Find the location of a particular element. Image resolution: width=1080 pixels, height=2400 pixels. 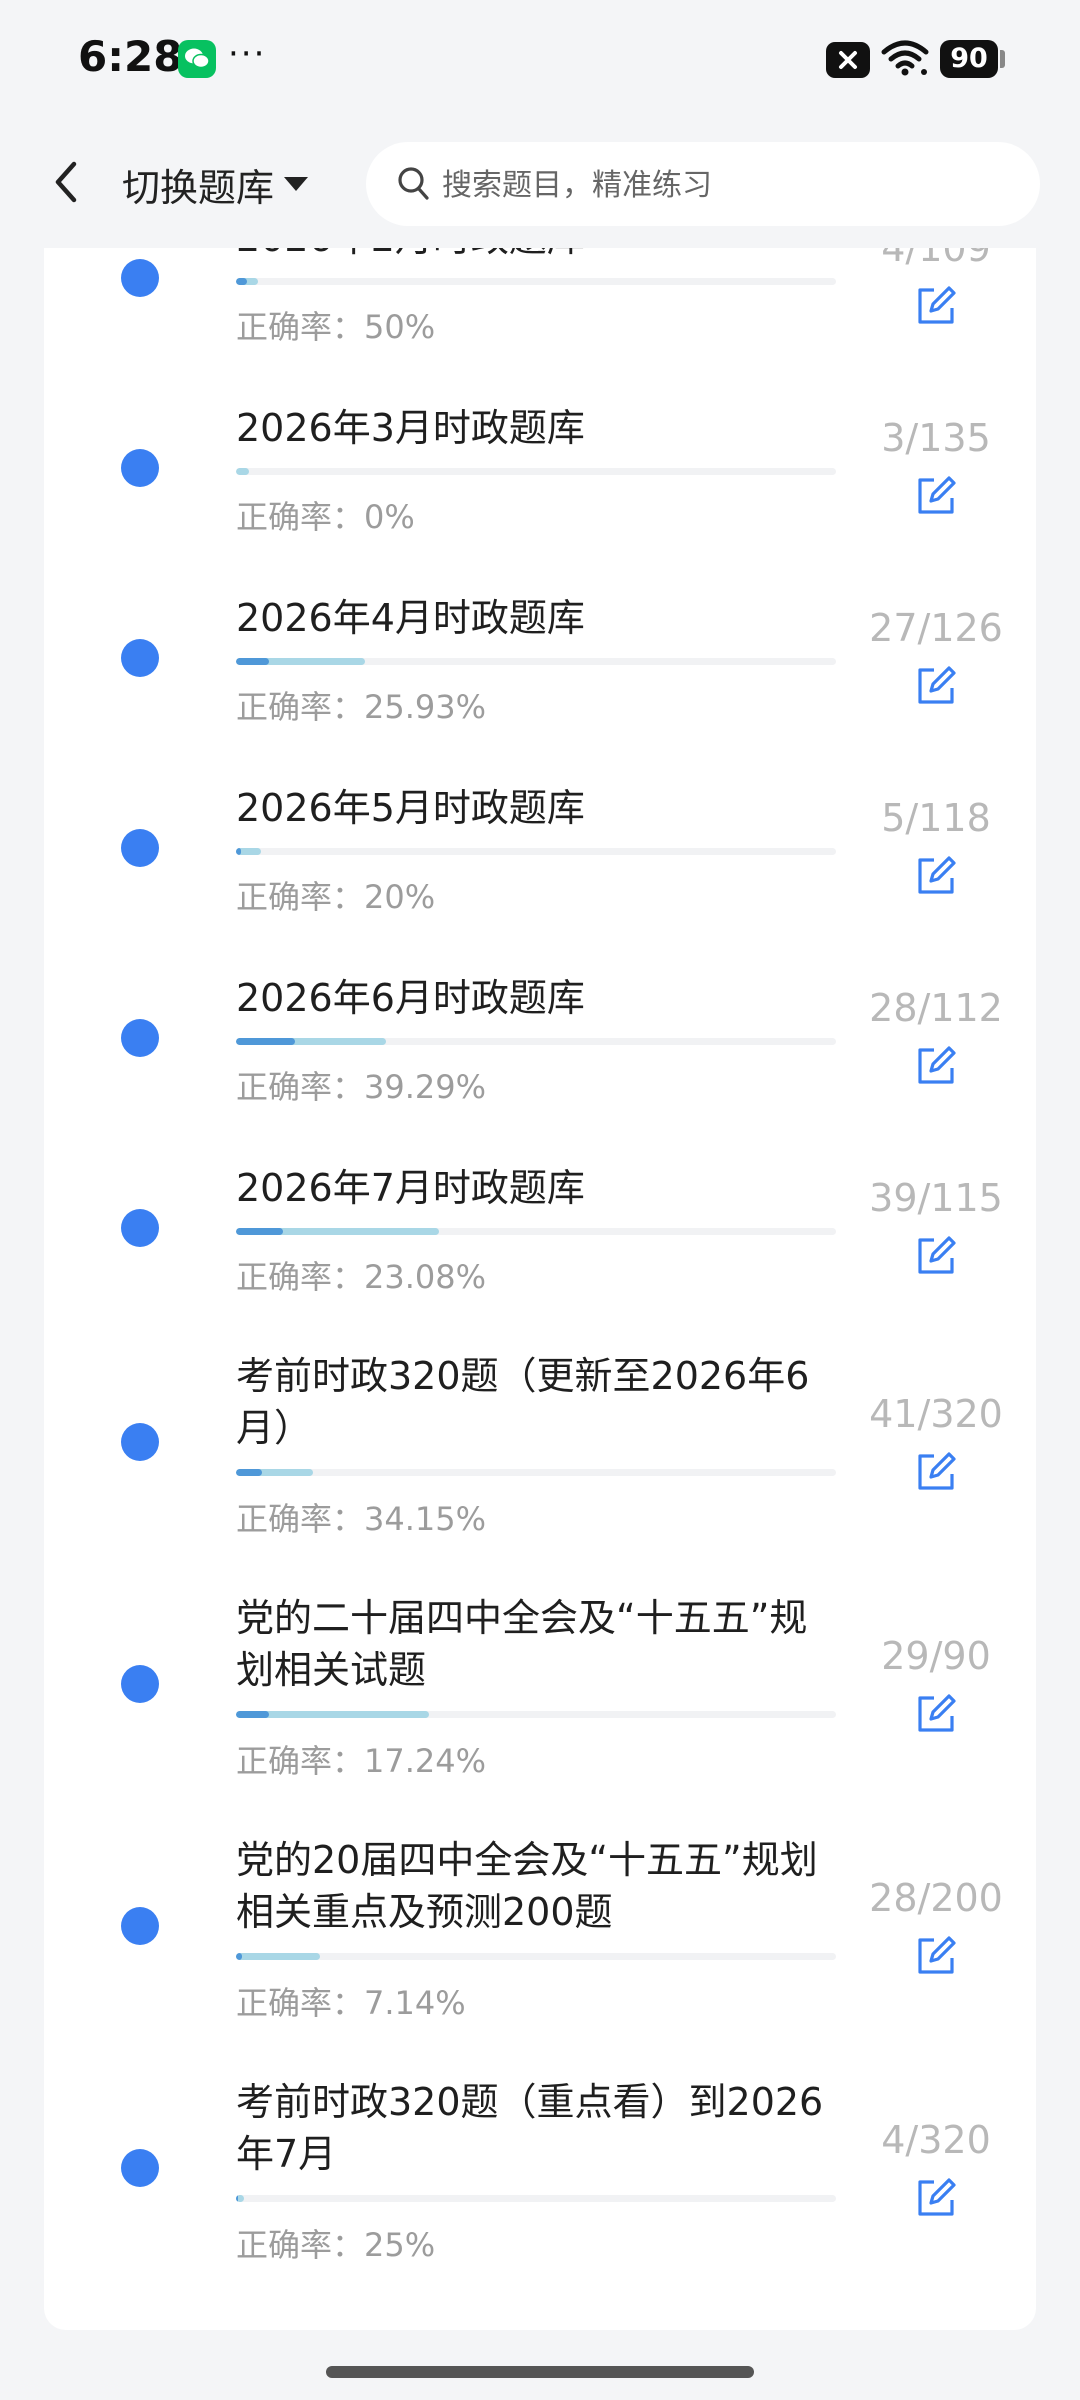

accuracy-text: 正确率：25% is located at coordinates (335, 2243).